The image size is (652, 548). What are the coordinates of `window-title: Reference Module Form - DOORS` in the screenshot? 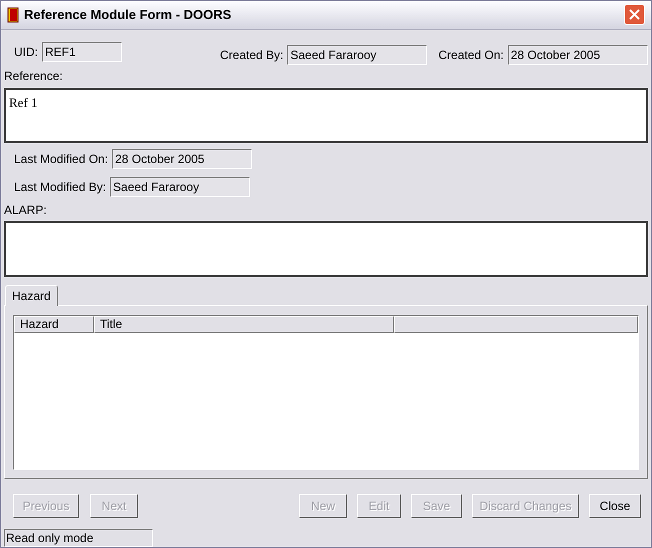 It's located at (128, 15).